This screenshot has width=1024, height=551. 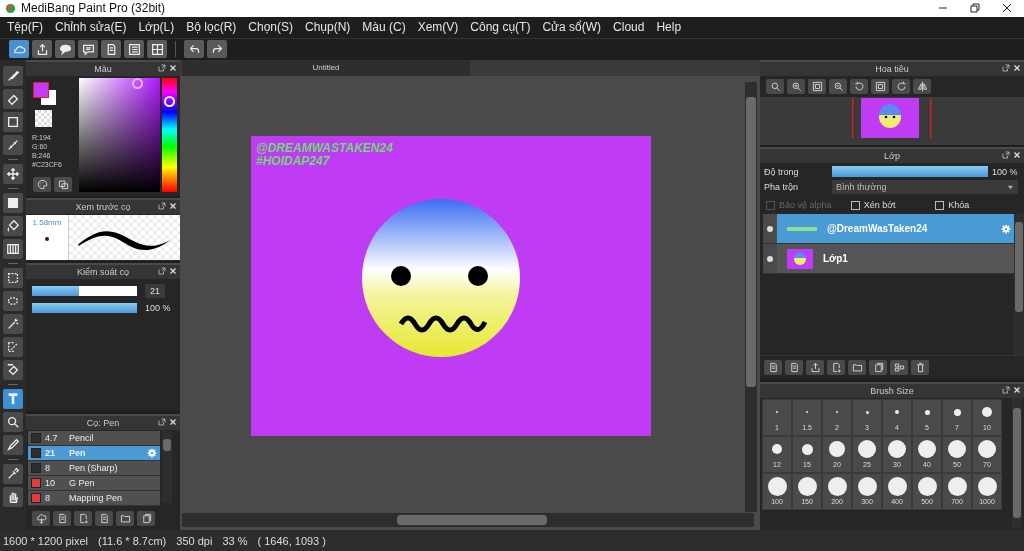 What do you see at coordinates (94, 469) in the screenshot?
I see `brush-item: 8 Pen (Sharp)` at bounding box center [94, 469].